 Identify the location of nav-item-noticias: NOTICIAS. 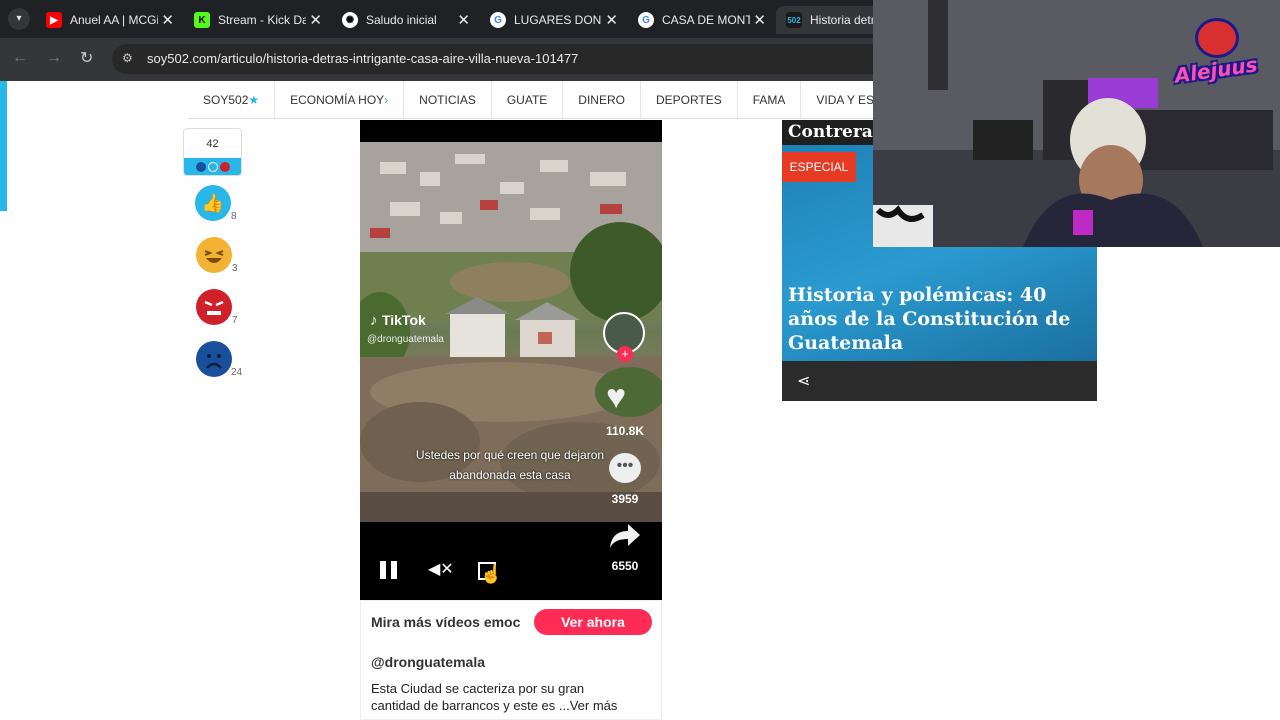
(448, 100).